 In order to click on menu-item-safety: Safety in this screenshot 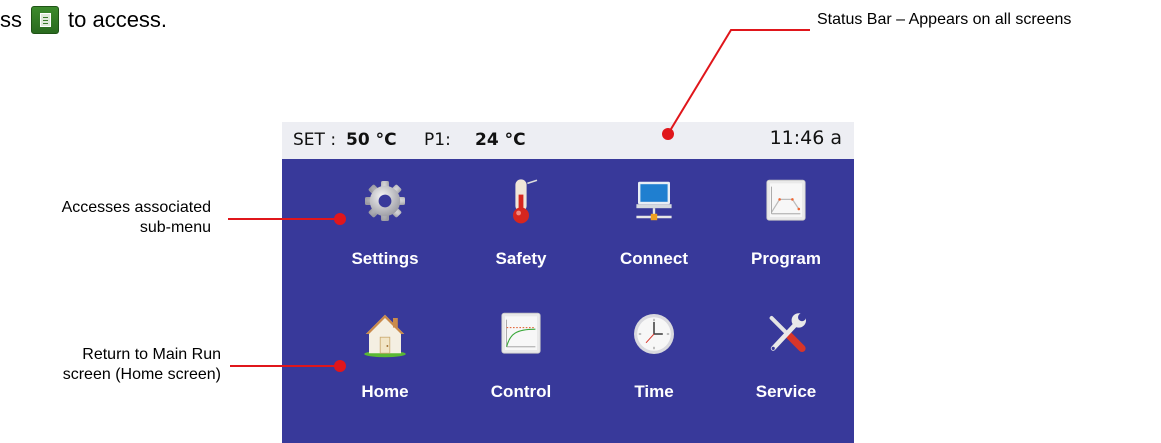, I will do `click(521, 214)`.